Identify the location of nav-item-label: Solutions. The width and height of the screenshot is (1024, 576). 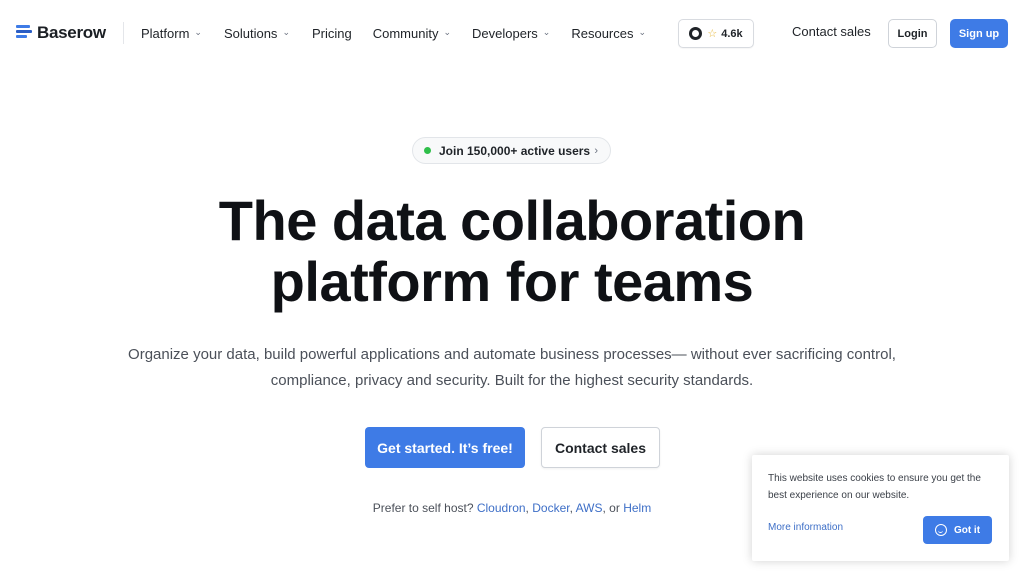
(250, 33).